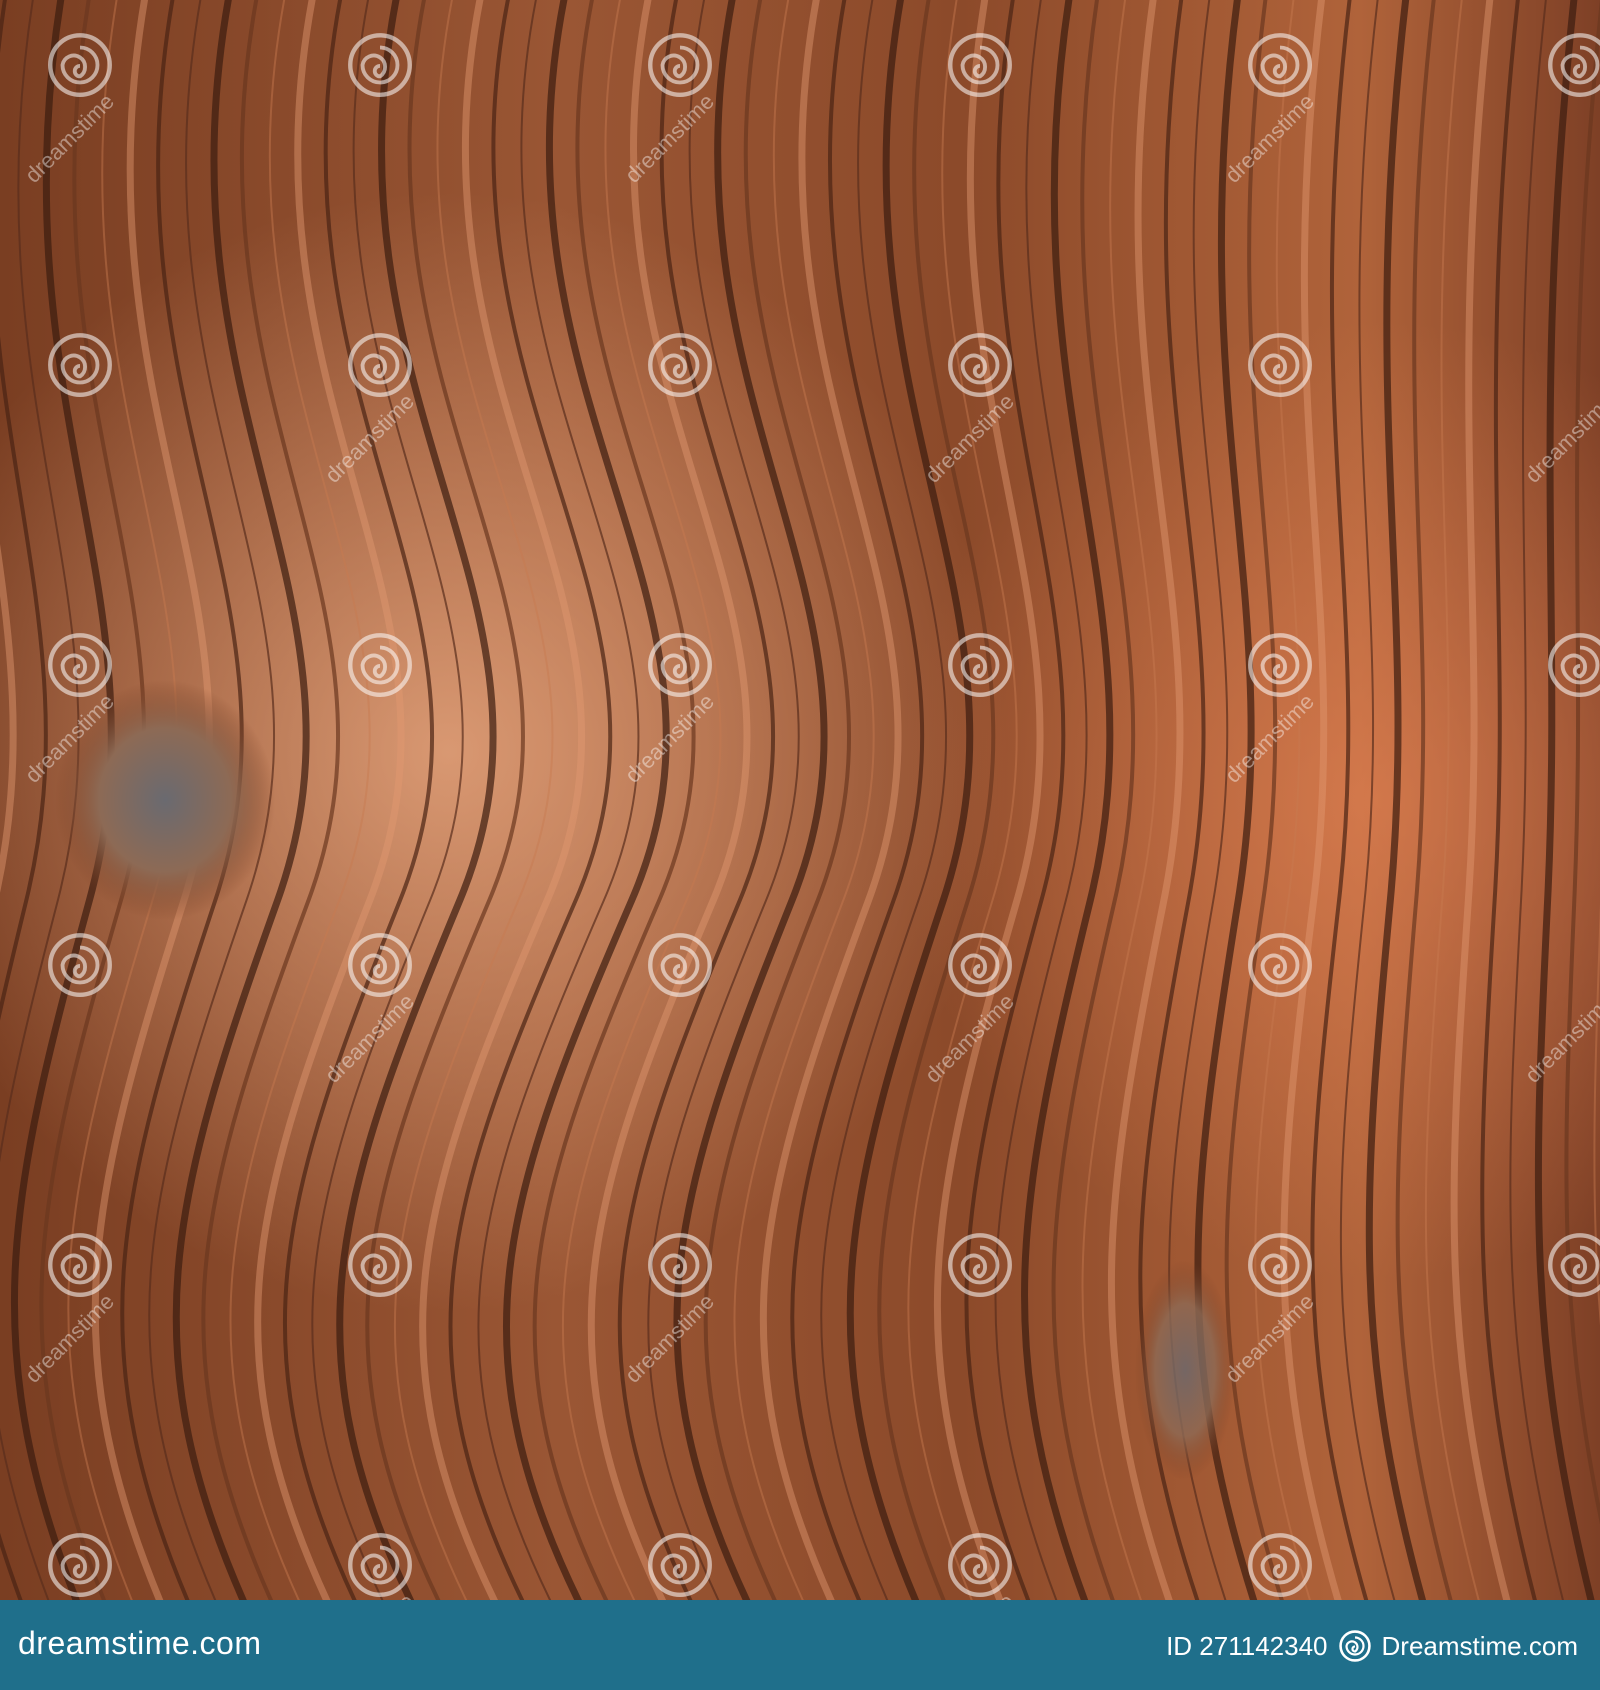  What do you see at coordinates (1185, 1370) in the screenshot?
I see `wood-knot-small` at bounding box center [1185, 1370].